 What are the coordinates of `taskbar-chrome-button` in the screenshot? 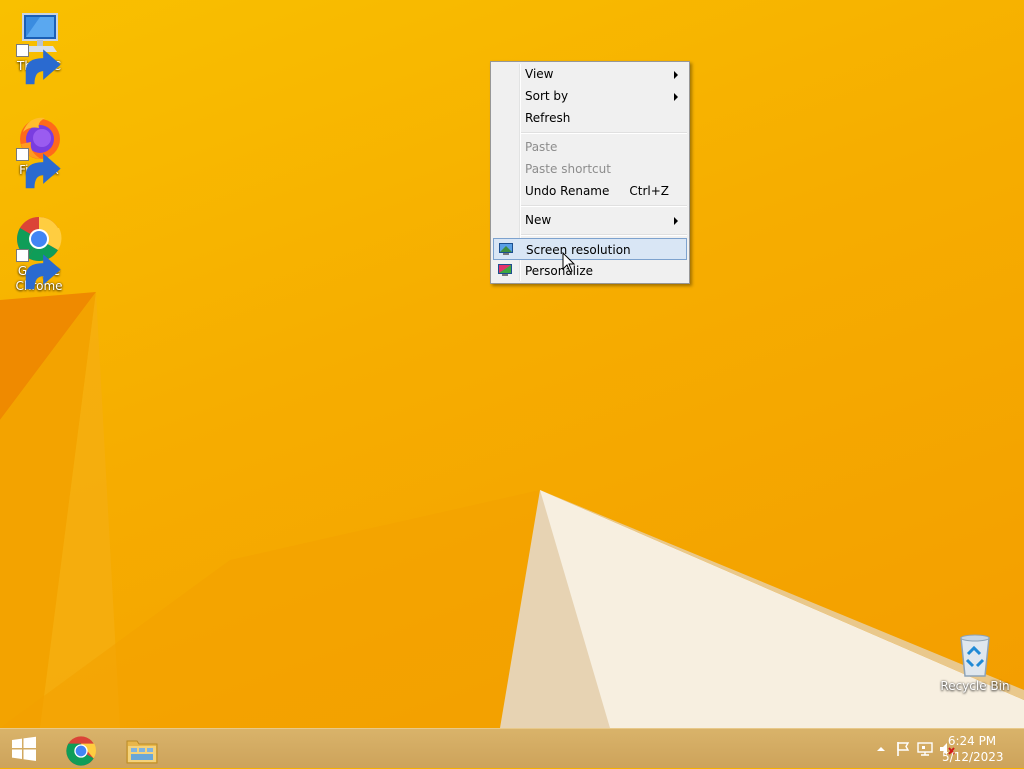 It's located at (81, 749).